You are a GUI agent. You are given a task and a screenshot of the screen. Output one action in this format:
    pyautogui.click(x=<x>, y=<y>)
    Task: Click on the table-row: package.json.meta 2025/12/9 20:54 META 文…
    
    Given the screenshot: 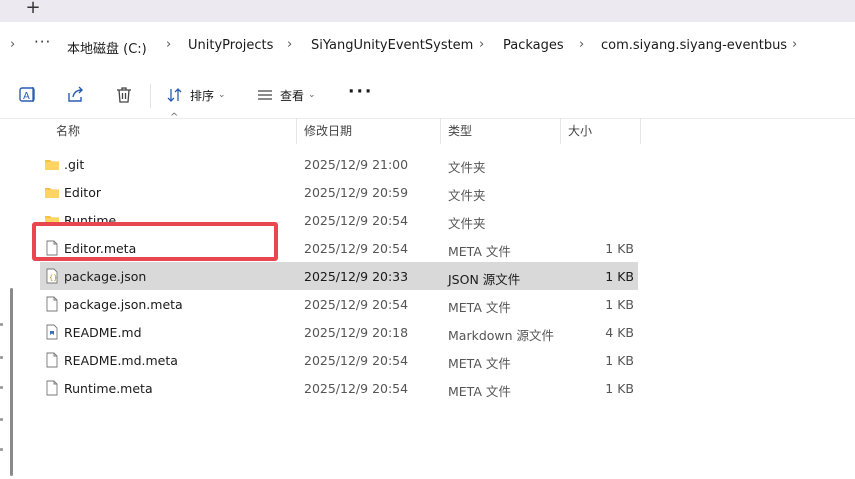 What is the action you would take?
    pyautogui.click(x=339, y=304)
    